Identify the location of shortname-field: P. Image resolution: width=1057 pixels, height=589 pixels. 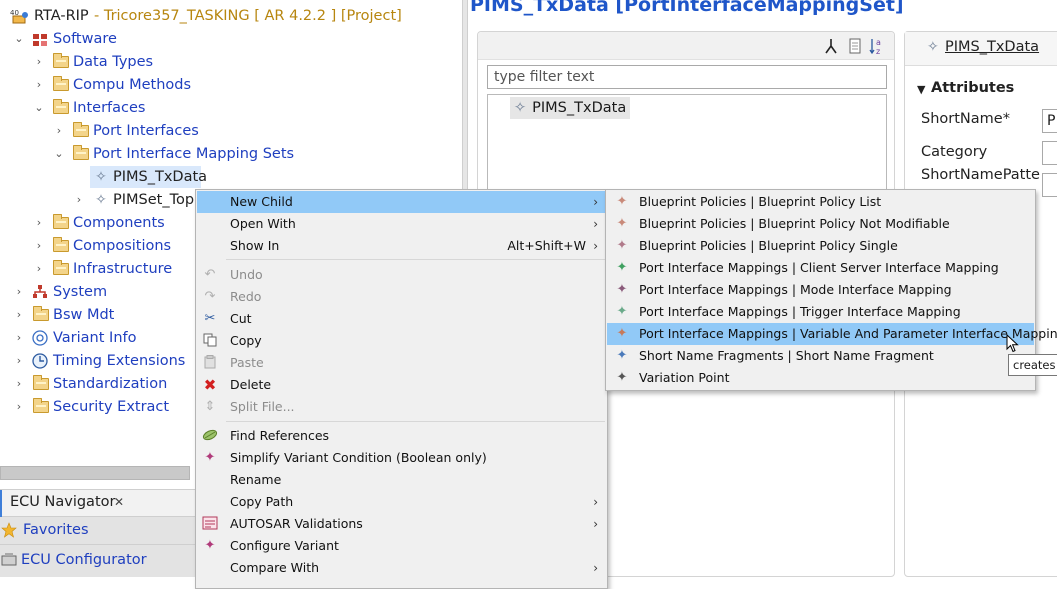
(1049, 121).